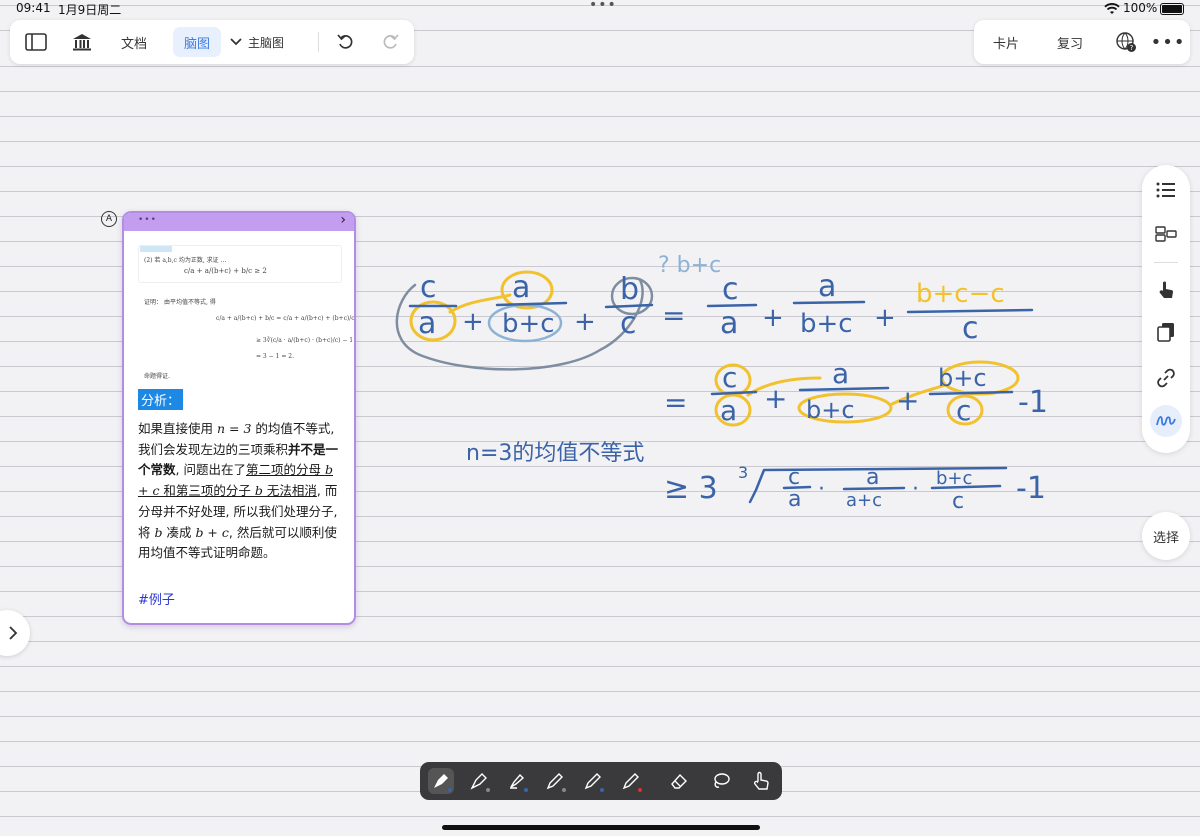  Describe the element at coordinates (743, 472) in the screenshot. I see `handwritten-root-index: 3` at that location.